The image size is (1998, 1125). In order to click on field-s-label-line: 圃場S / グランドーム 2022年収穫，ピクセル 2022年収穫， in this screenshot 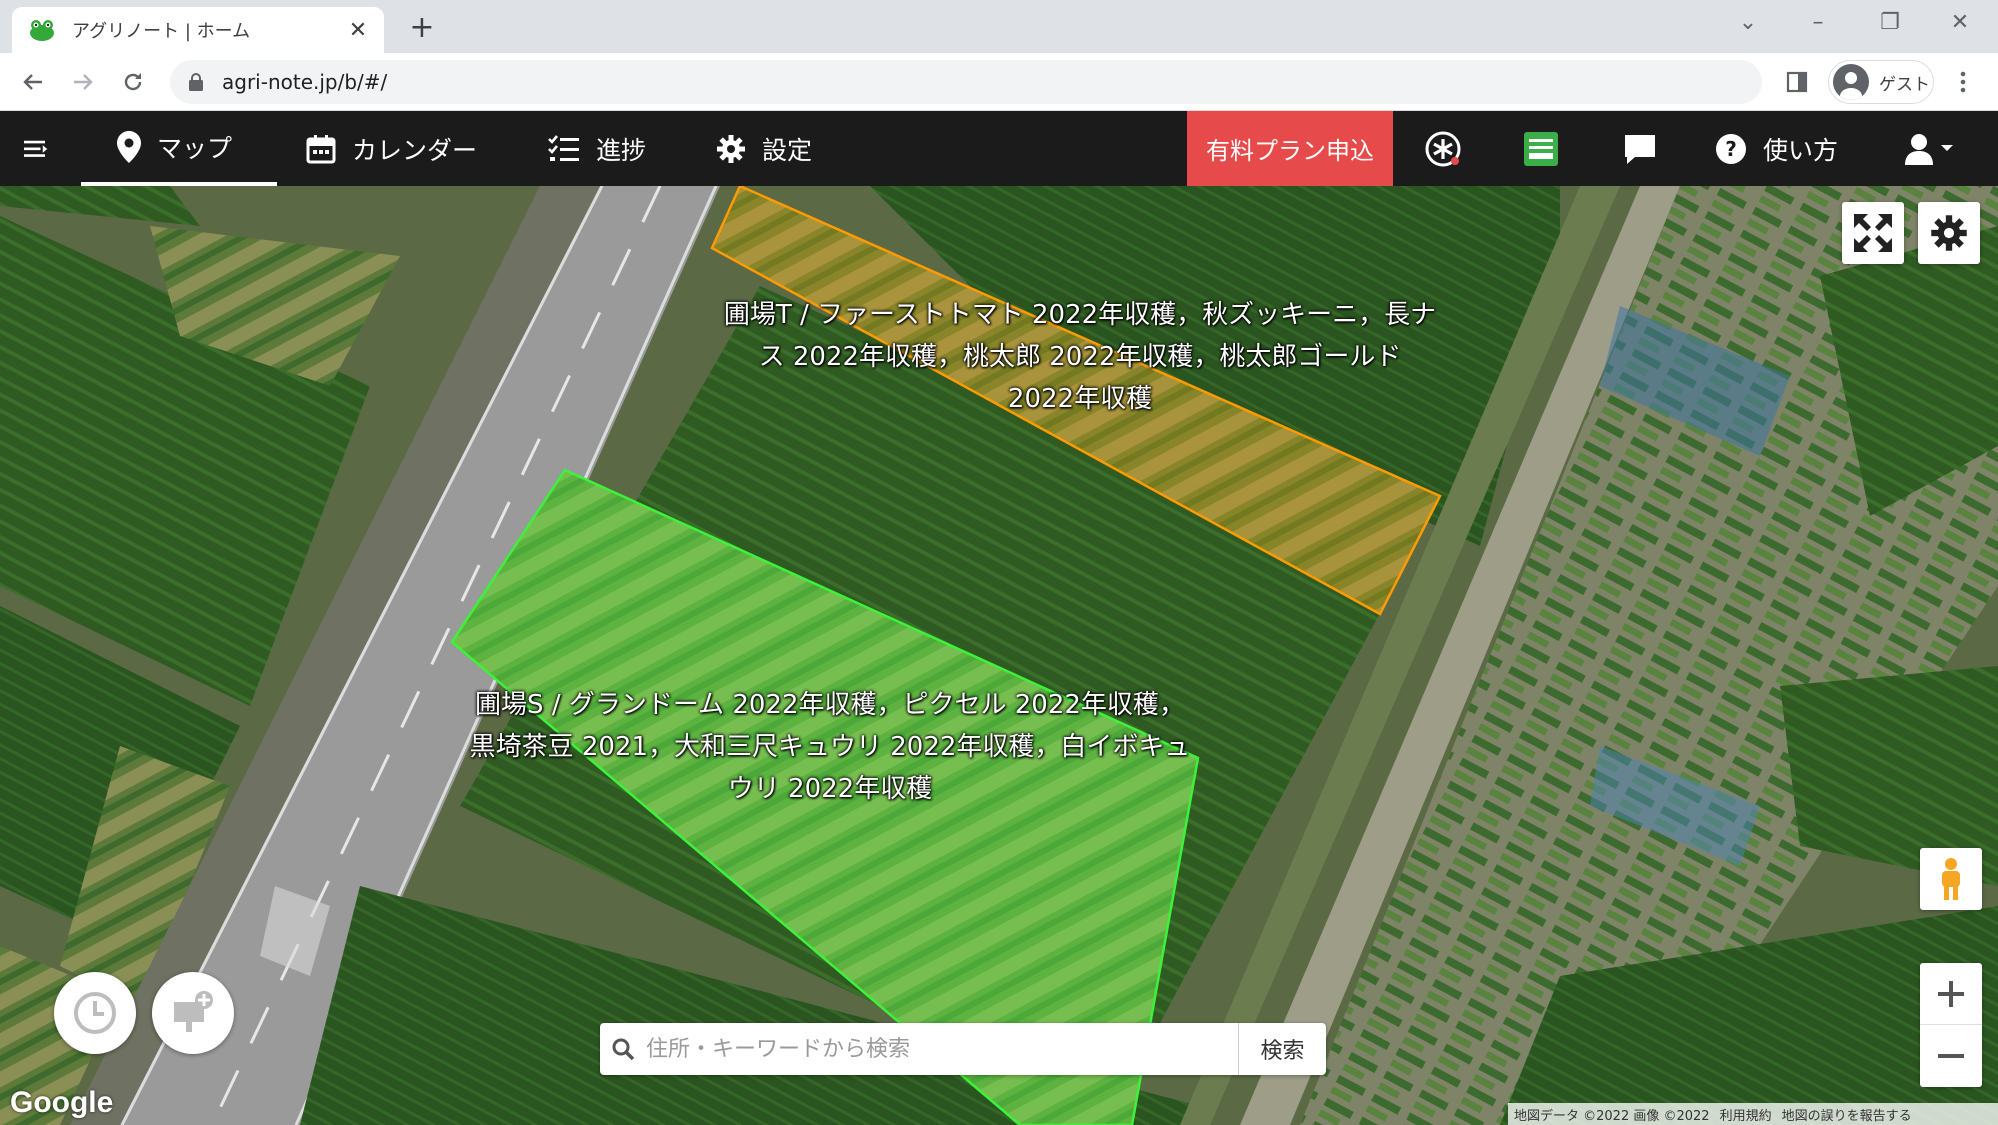, I will do `click(830, 705)`.